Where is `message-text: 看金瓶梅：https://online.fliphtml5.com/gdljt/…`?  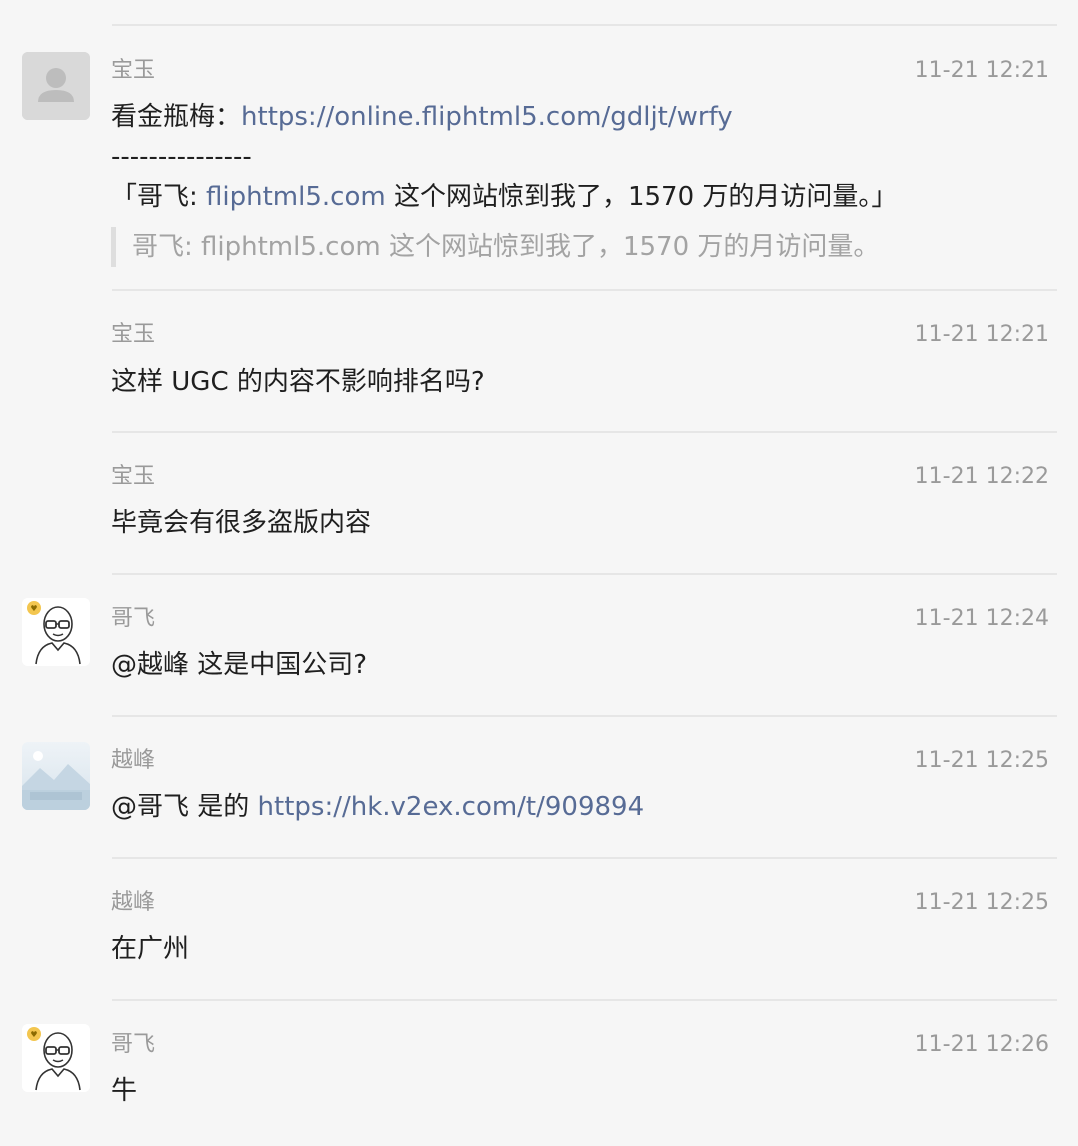 message-text: 看金瓶梅：https://online.fliphtml5.com/gdljt/… is located at coordinates (584, 117).